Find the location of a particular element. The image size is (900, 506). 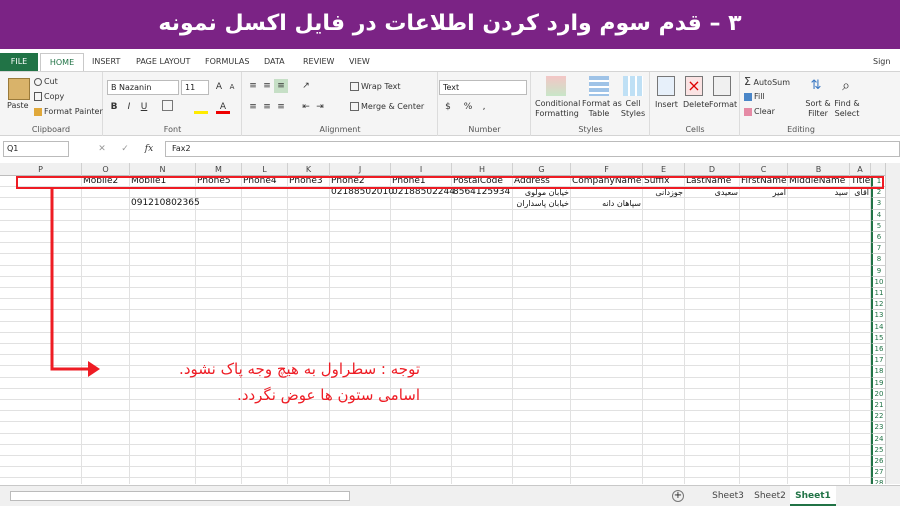

row-header-26: 26 is located at coordinates (878, 462).